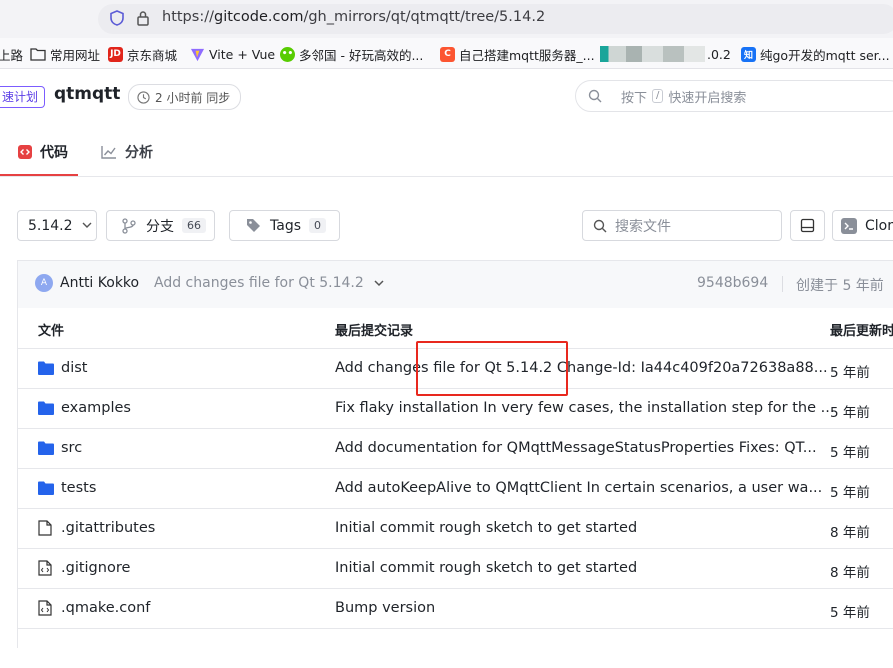 This screenshot has width=893, height=668. I want to click on tags-label: Tags, so click(285, 225).